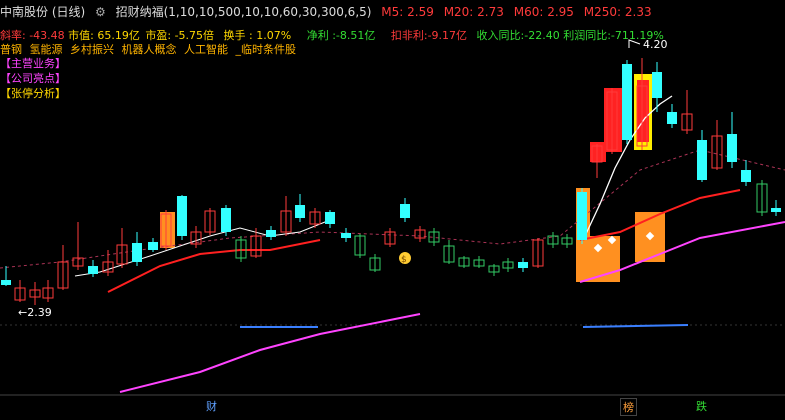 The width and height of the screenshot is (785, 420). I want to click on concept-tag: _临时条件股, so click(266, 49).